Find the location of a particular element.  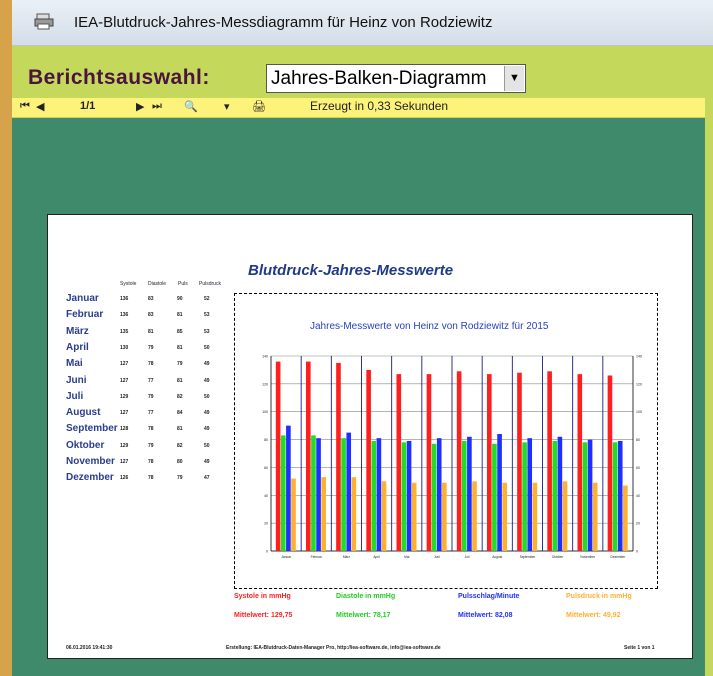

report-select-value: Jahres-Balken-Diagramm is located at coordinates (379, 78).